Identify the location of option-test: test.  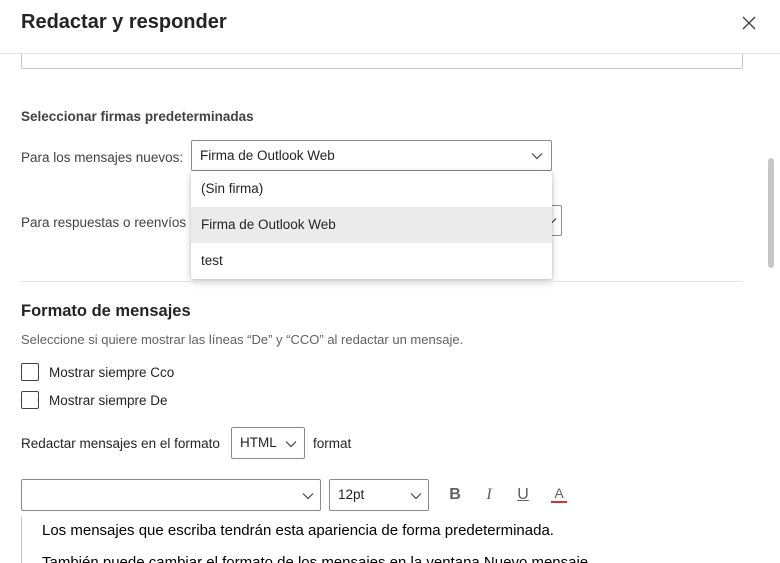
(371, 261).